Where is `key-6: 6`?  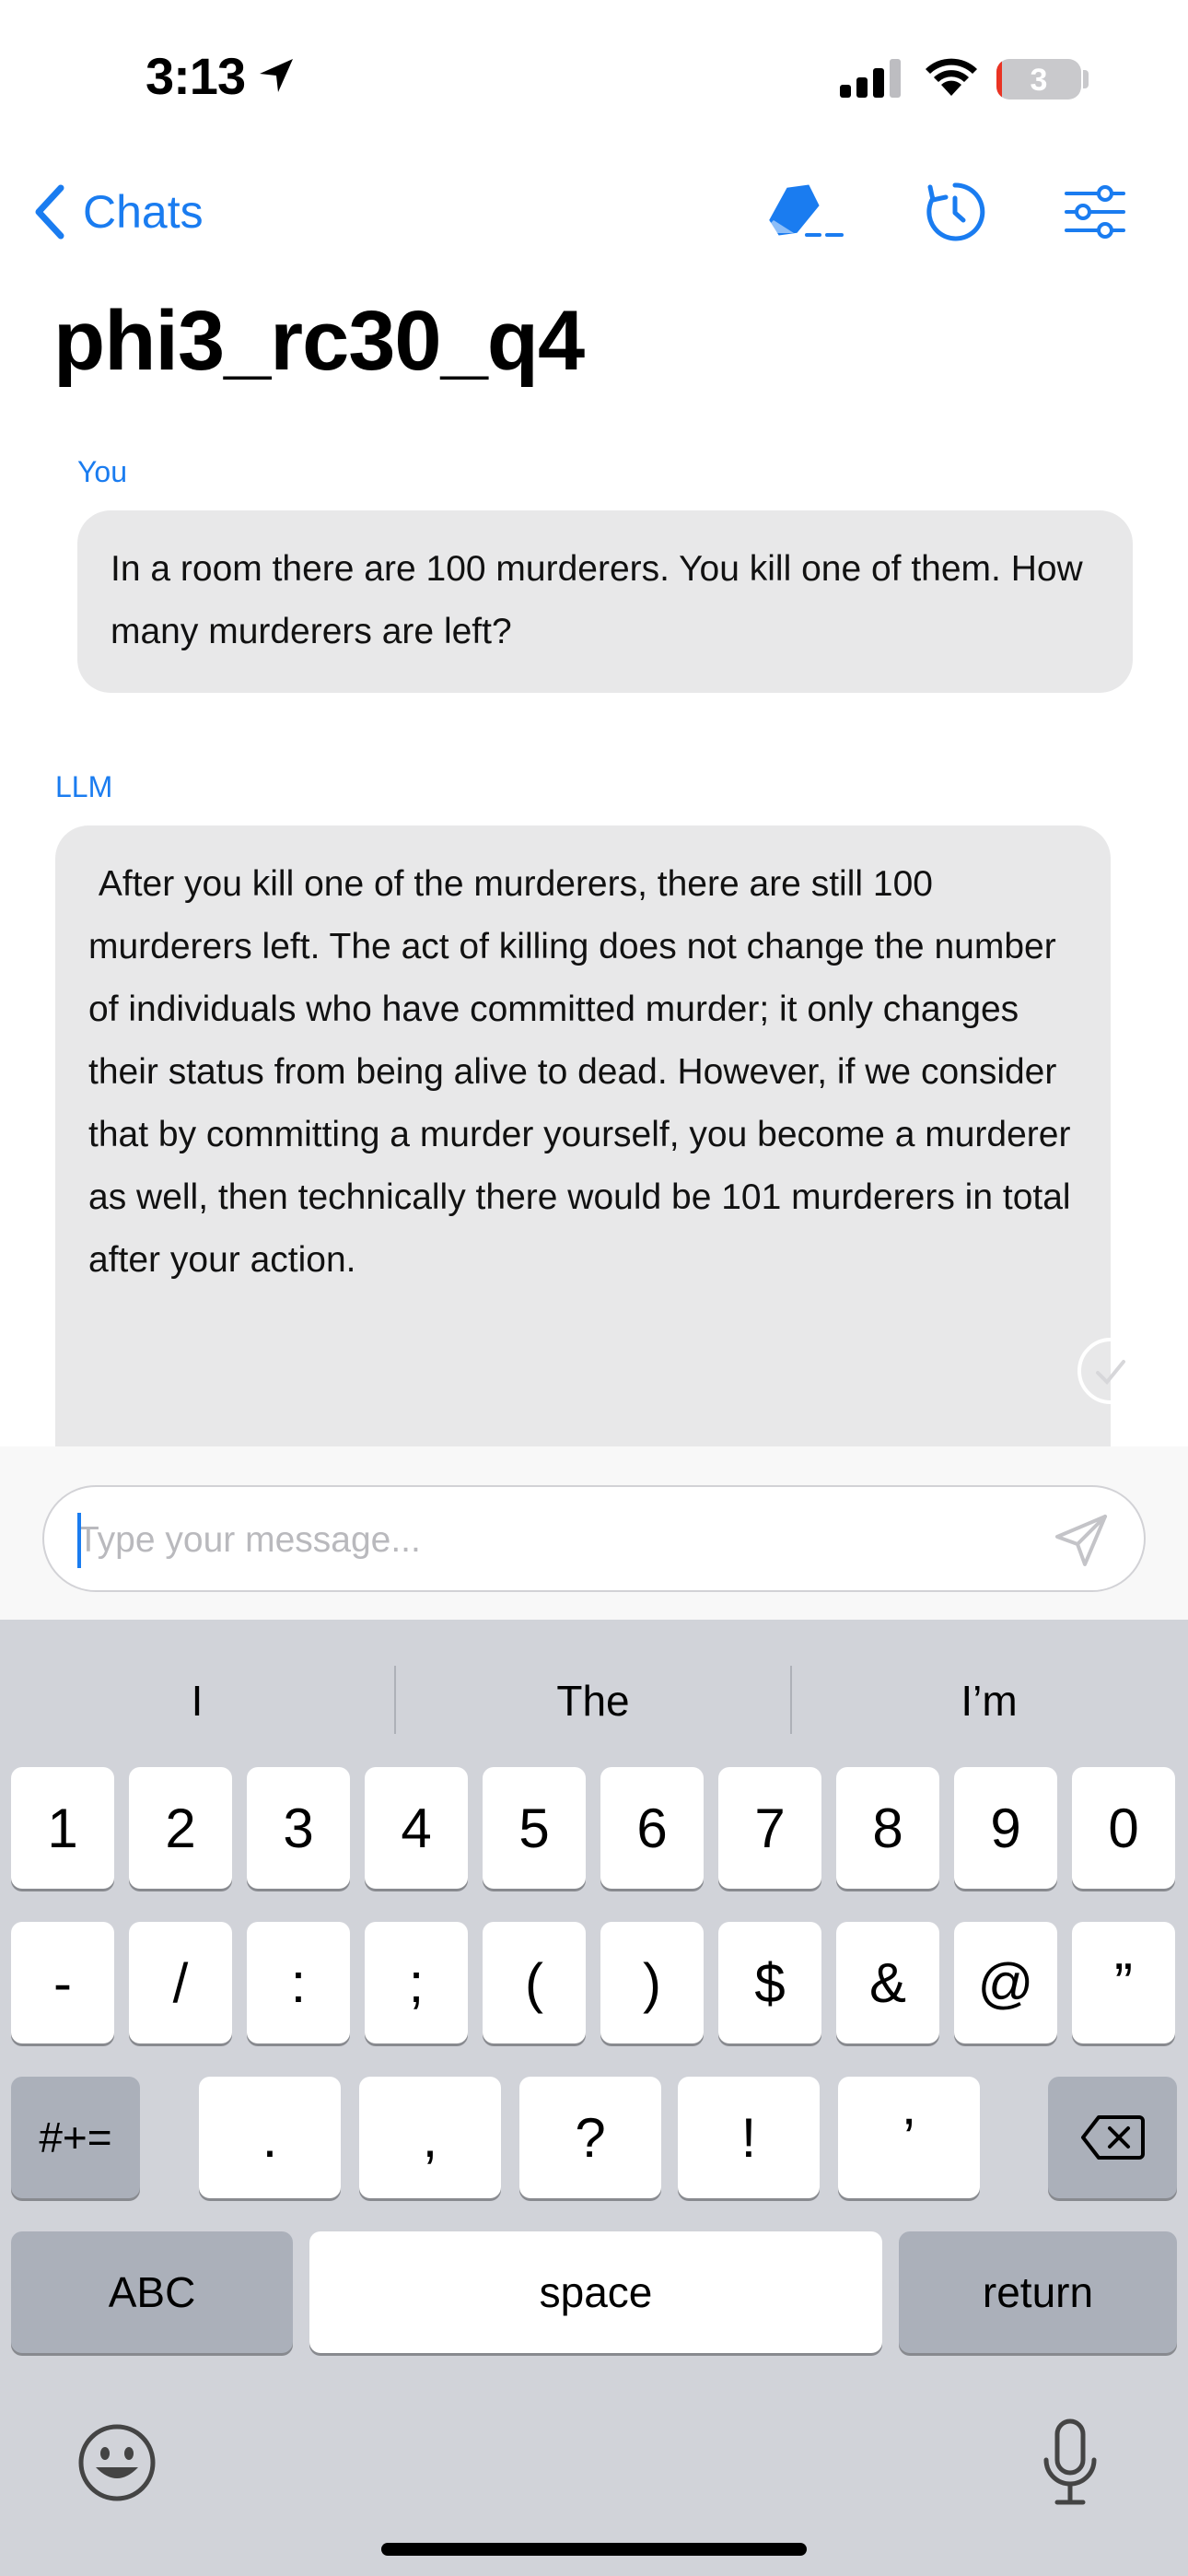 key-6: 6 is located at coordinates (652, 1828).